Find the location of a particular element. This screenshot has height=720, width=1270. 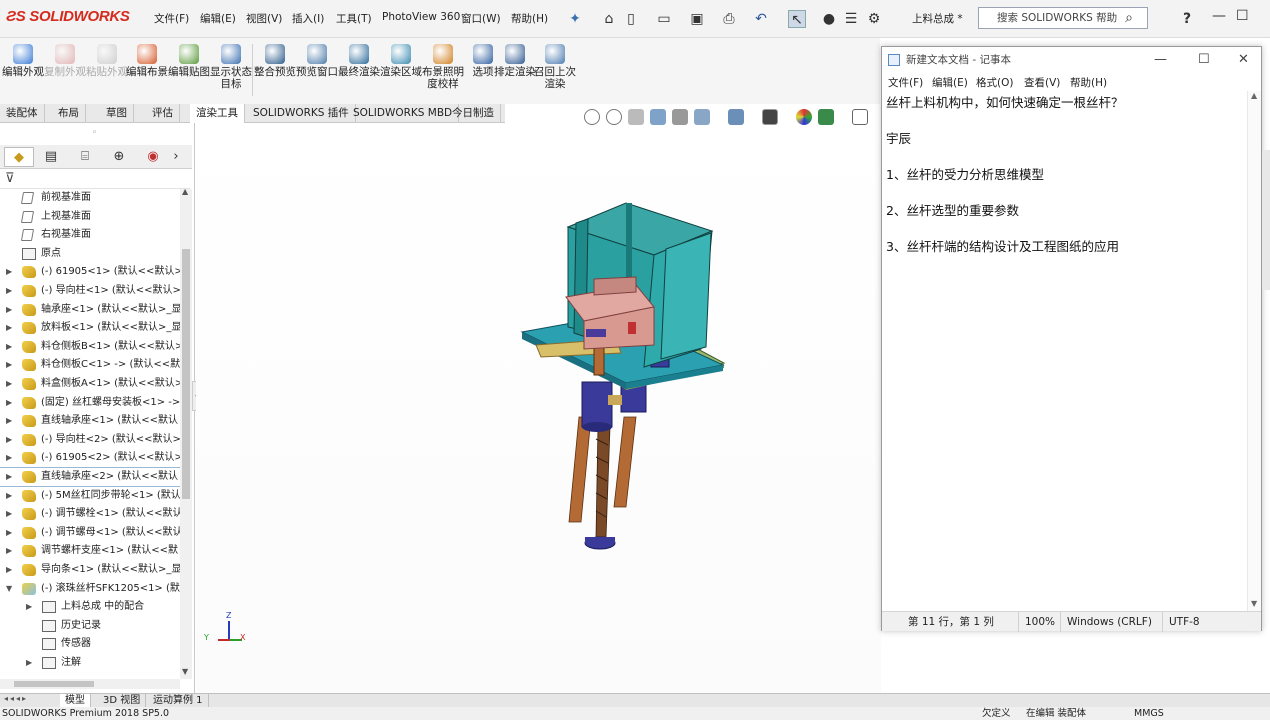

command-tab-1: 布局 is located at coordinates (69, 113).